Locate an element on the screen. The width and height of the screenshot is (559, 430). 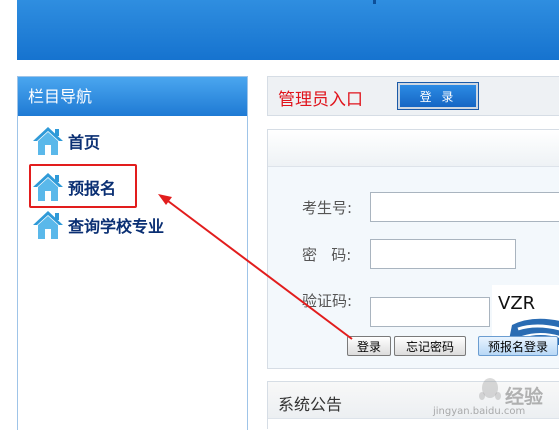
password-label: 密 码: is located at coordinates (327, 255).